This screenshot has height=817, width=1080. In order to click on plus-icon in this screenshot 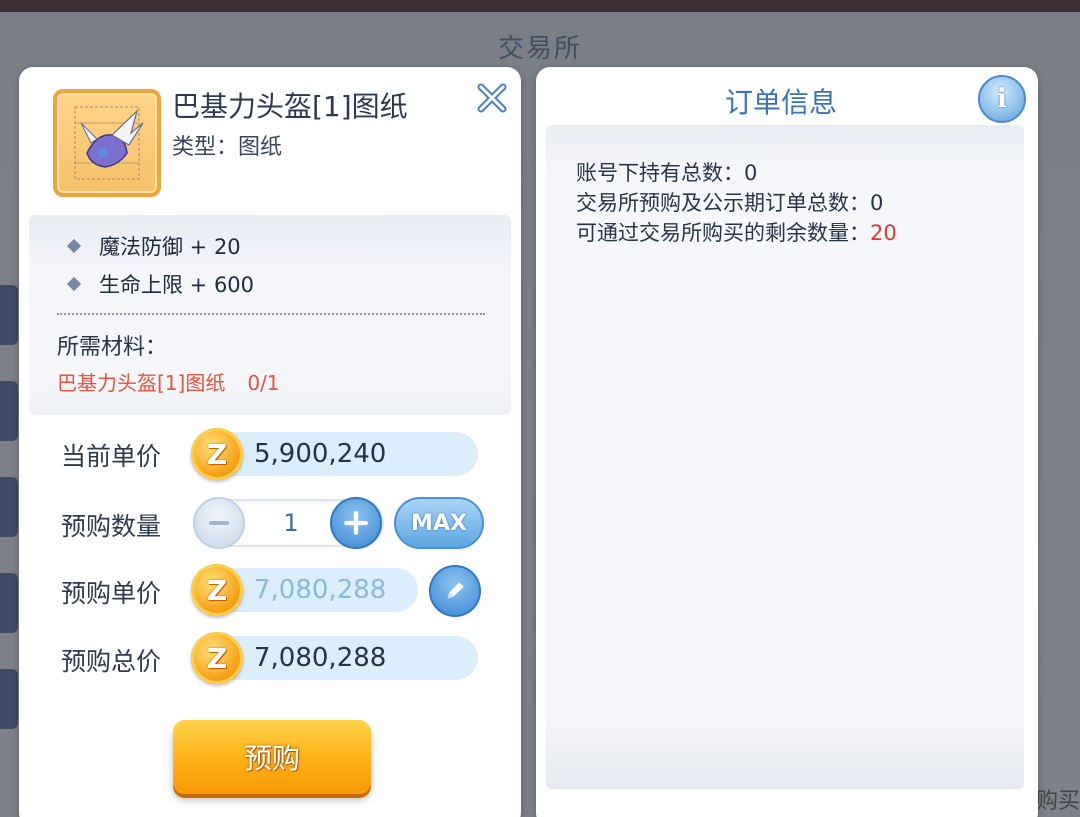, I will do `click(356, 523)`.